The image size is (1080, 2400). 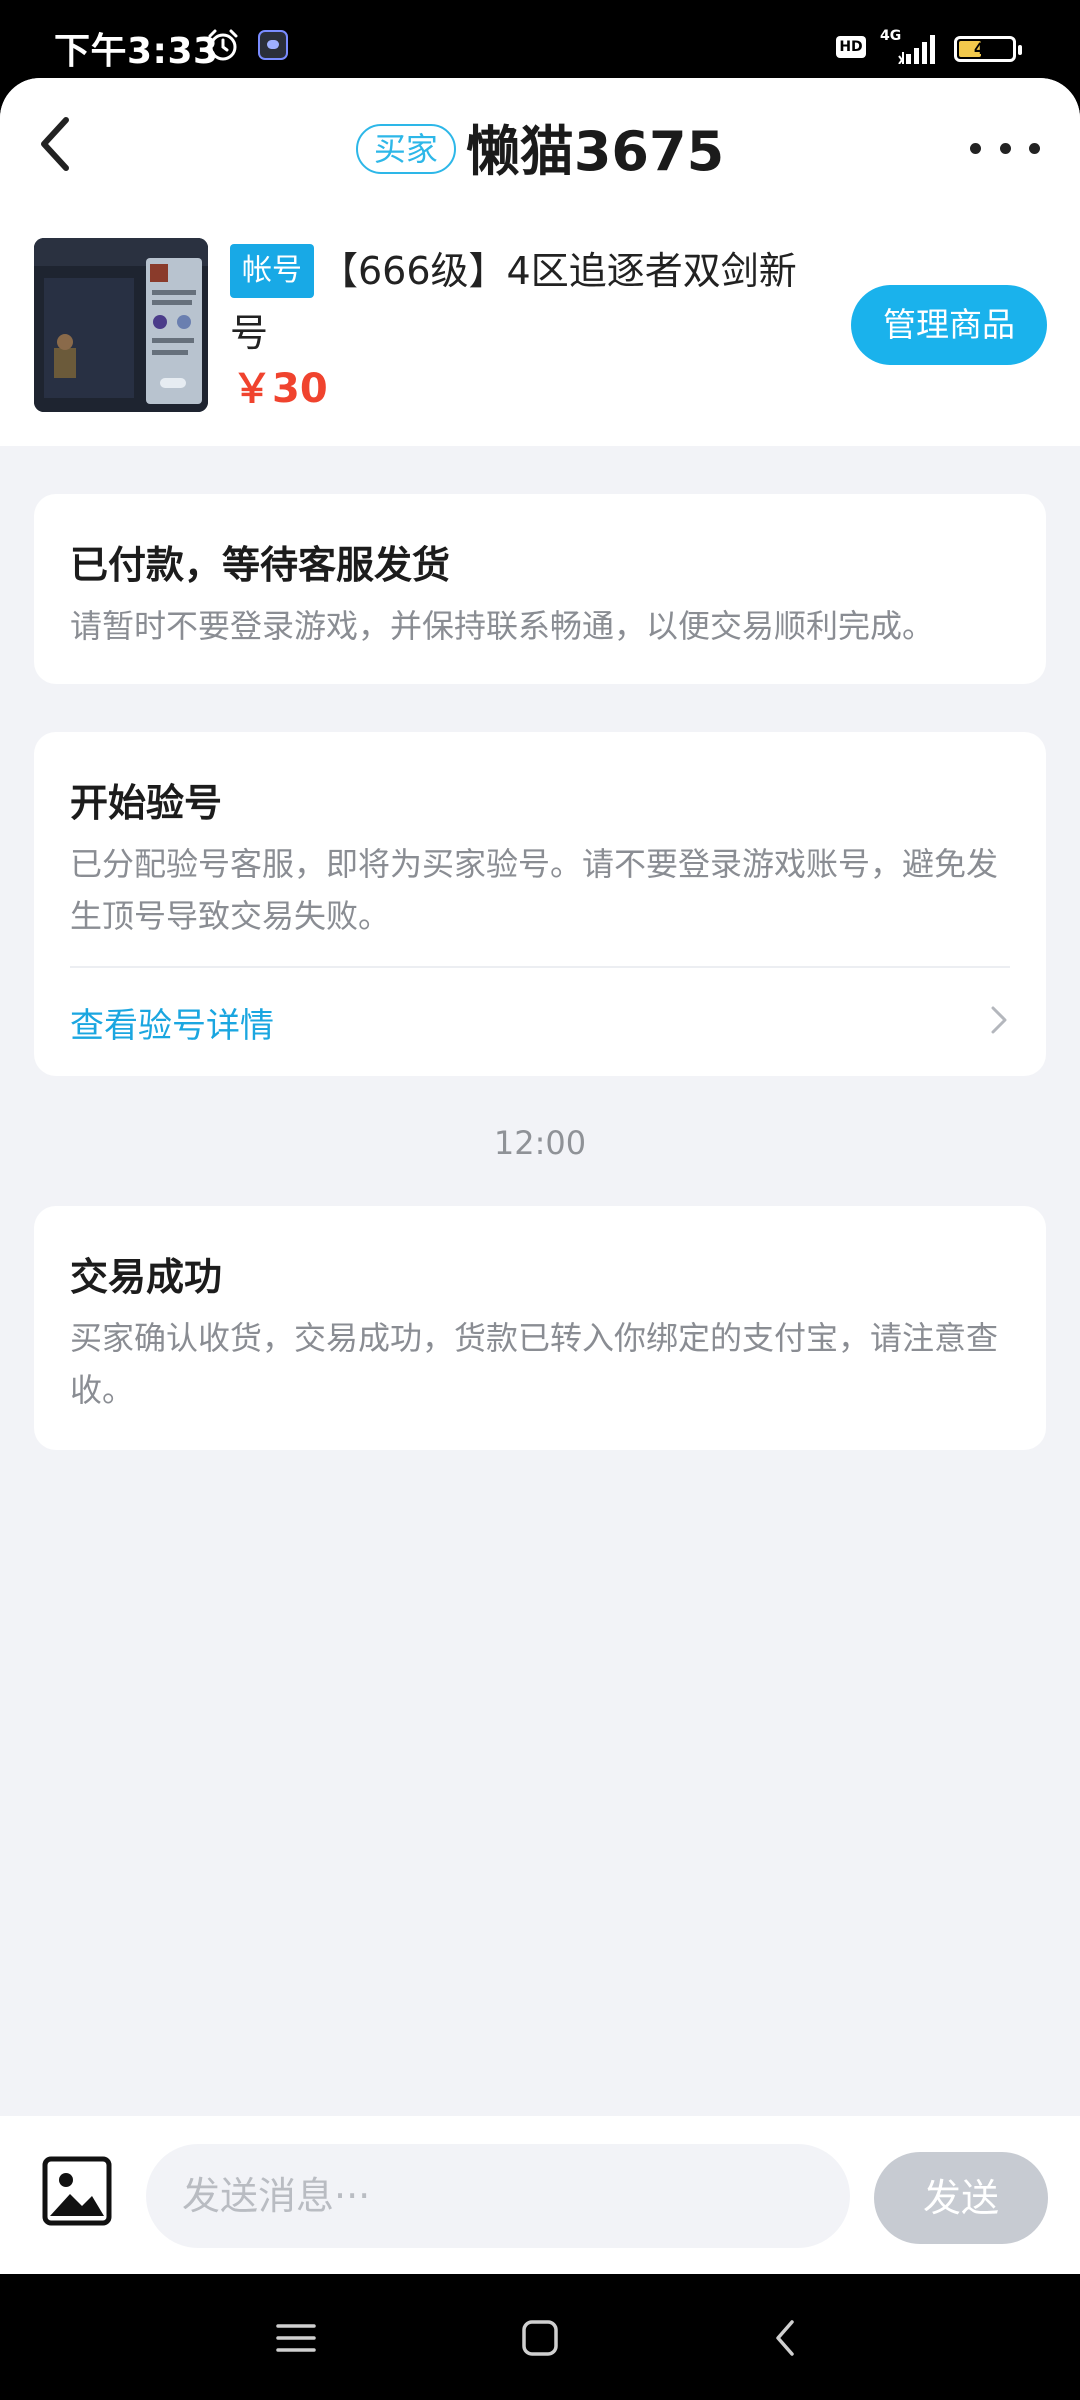 I want to click on message-input, so click(x=498, y=2196).